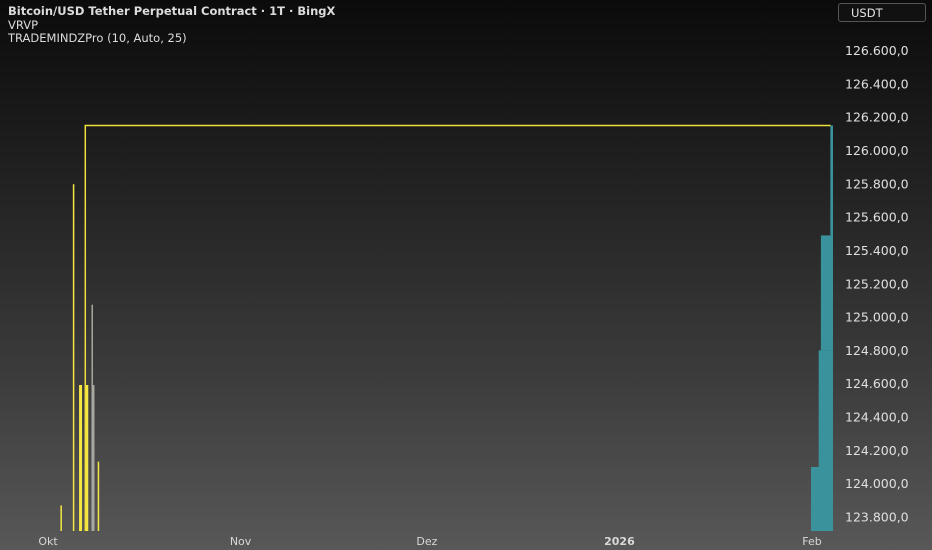 The height and width of the screenshot is (550, 932). I want to click on price-tick-label: 126.000,0, so click(877, 150).